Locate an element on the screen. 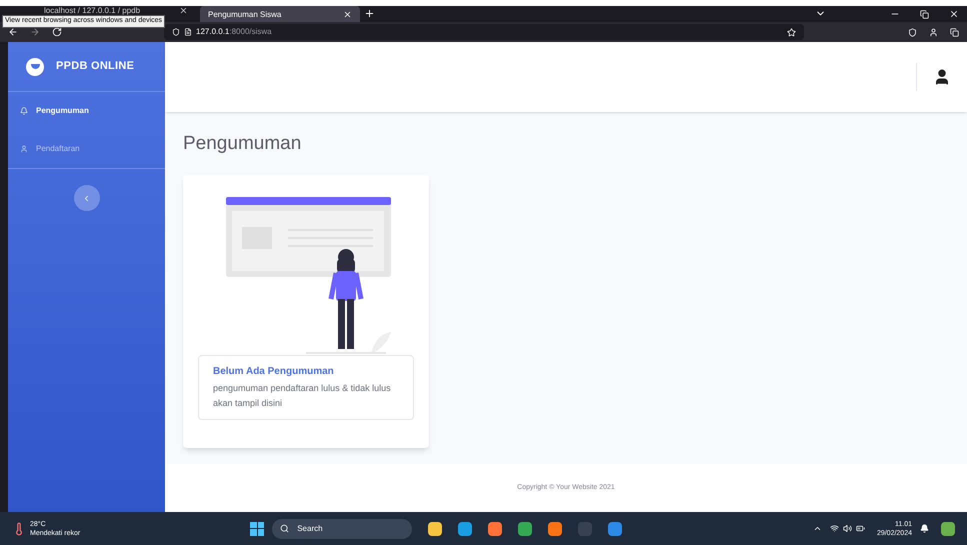 This screenshot has height=545, width=967. chevron-left-icon is located at coordinates (86, 198).